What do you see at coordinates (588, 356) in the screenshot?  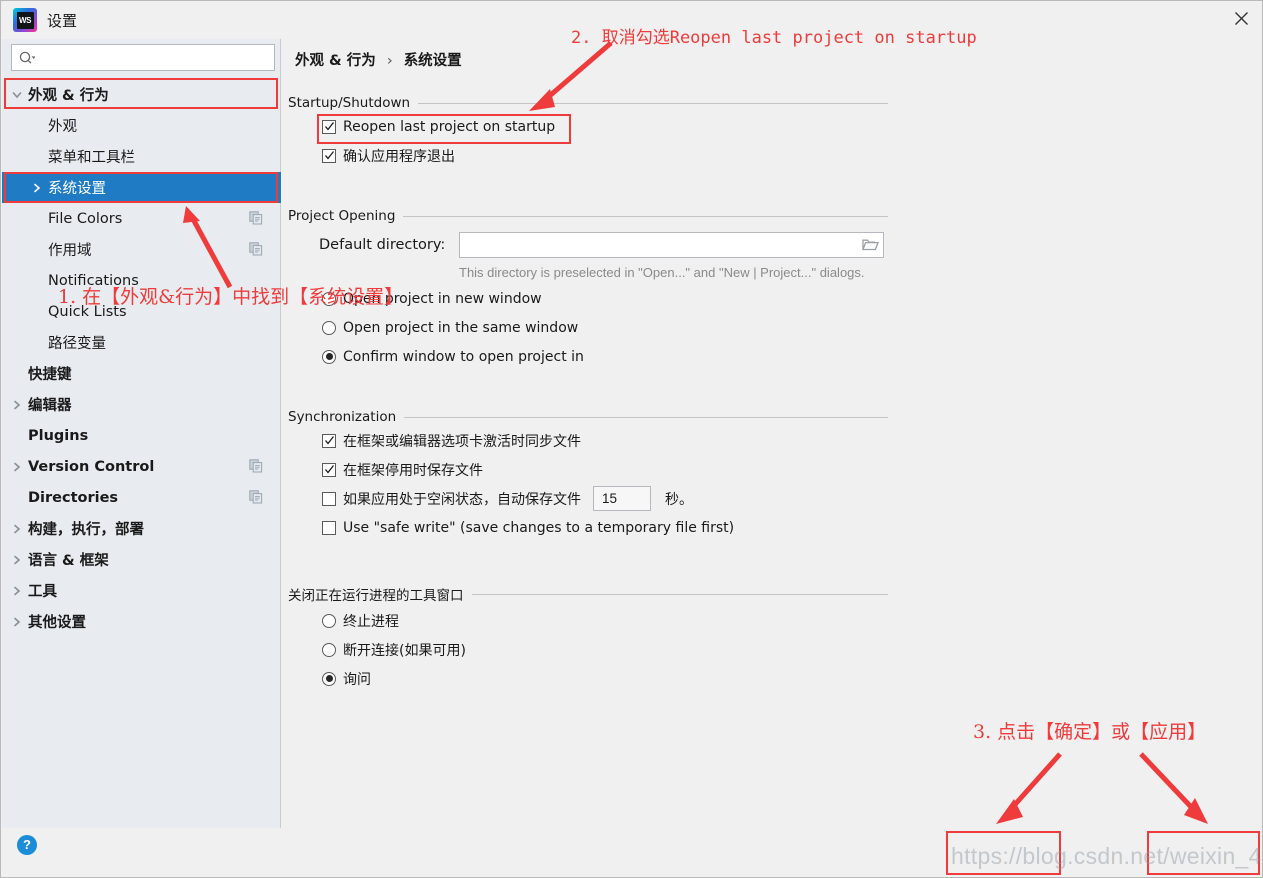 I see `project-opening-option-row-2: Confirm window to open project in` at bounding box center [588, 356].